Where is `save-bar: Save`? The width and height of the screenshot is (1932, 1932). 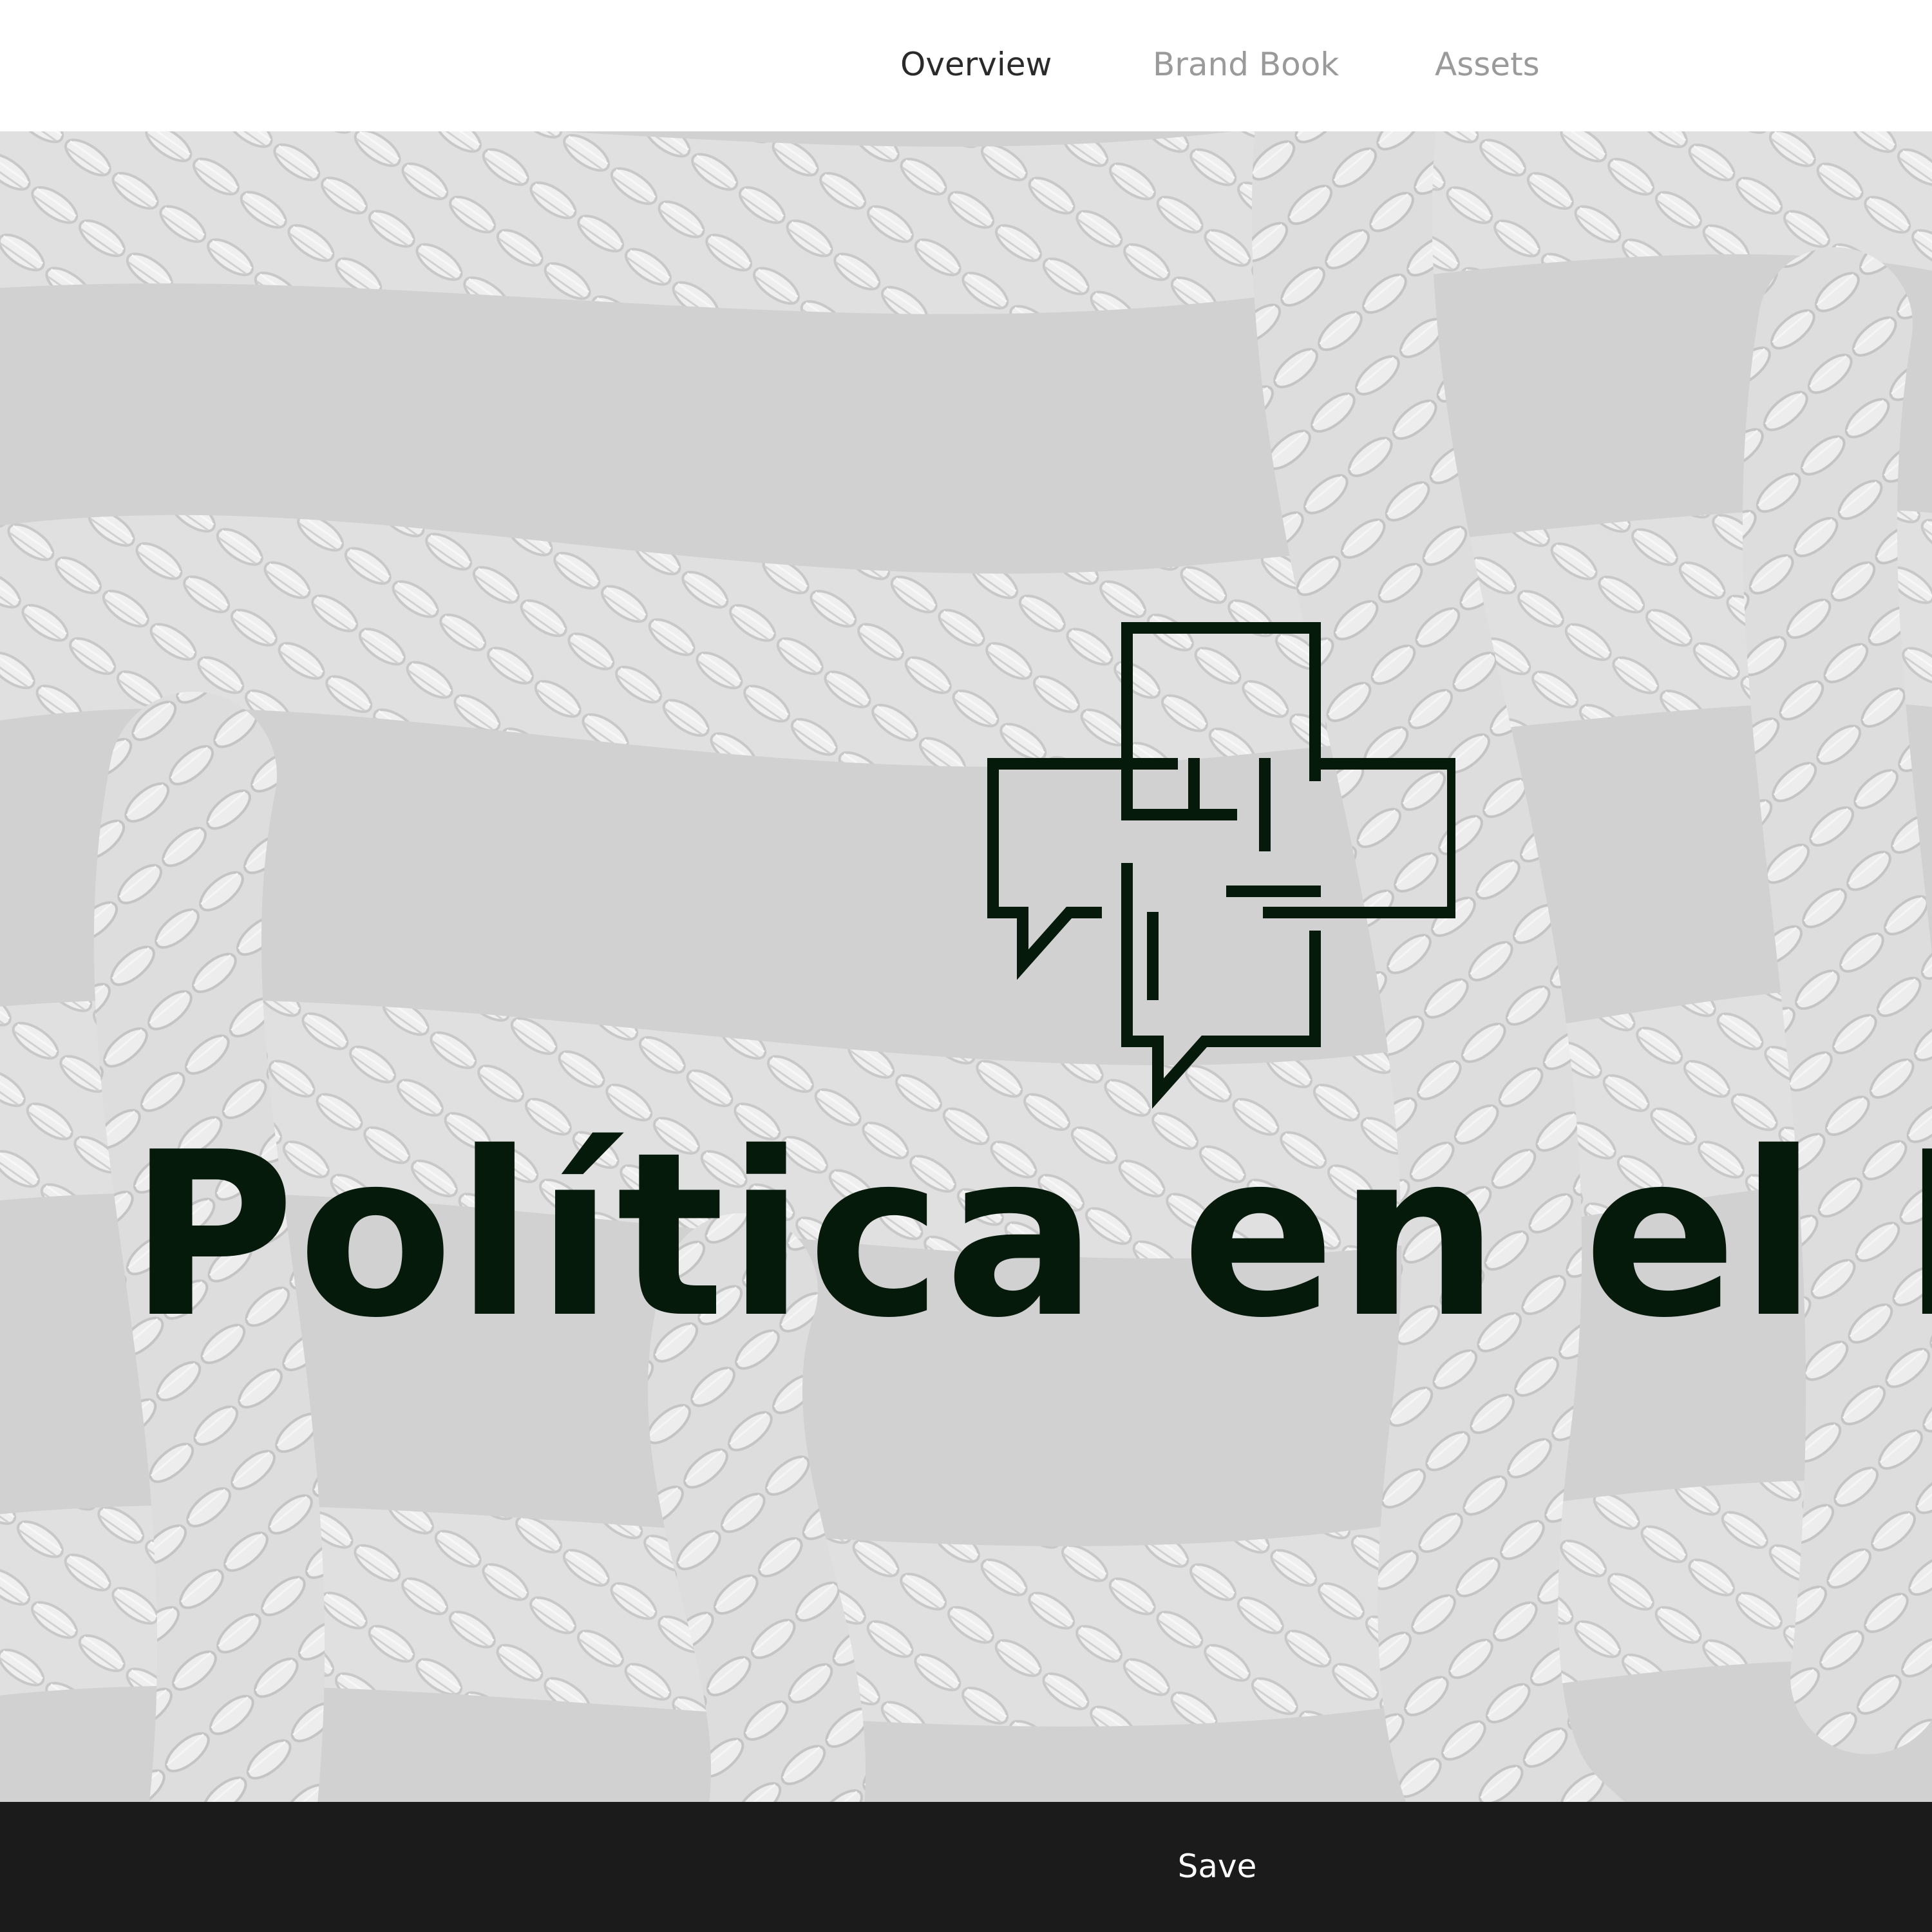
save-bar: Save is located at coordinates (966, 1867).